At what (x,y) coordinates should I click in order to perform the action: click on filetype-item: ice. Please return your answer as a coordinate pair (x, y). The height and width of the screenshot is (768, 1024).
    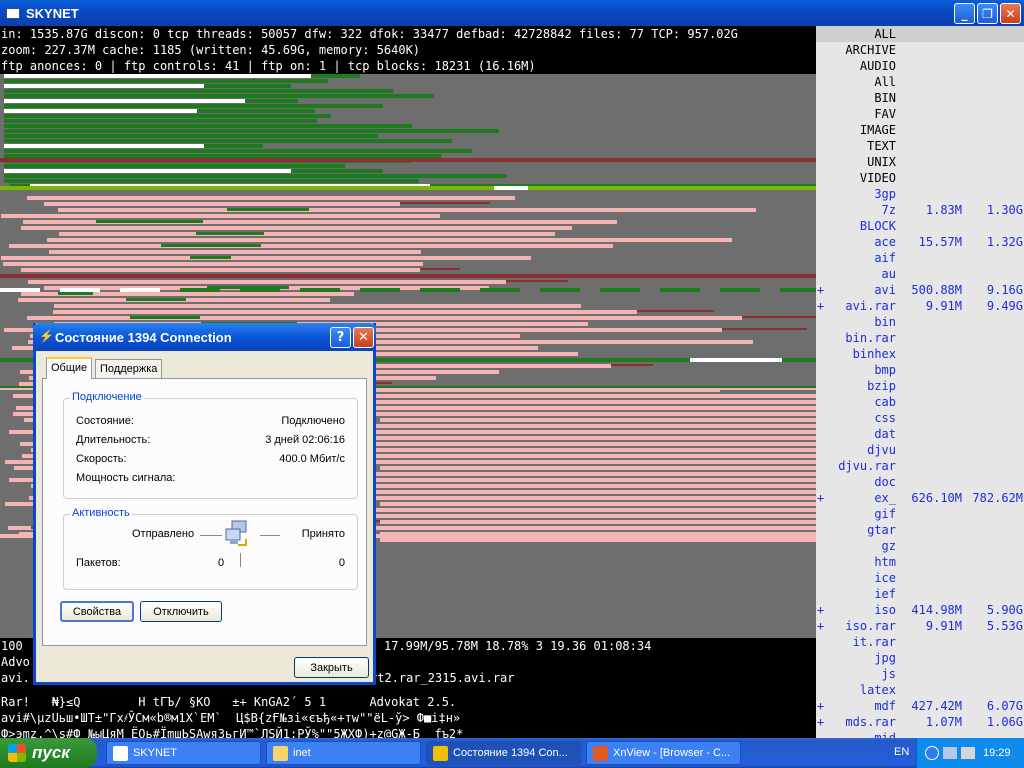
    Looking at the image, I should click on (920, 578).